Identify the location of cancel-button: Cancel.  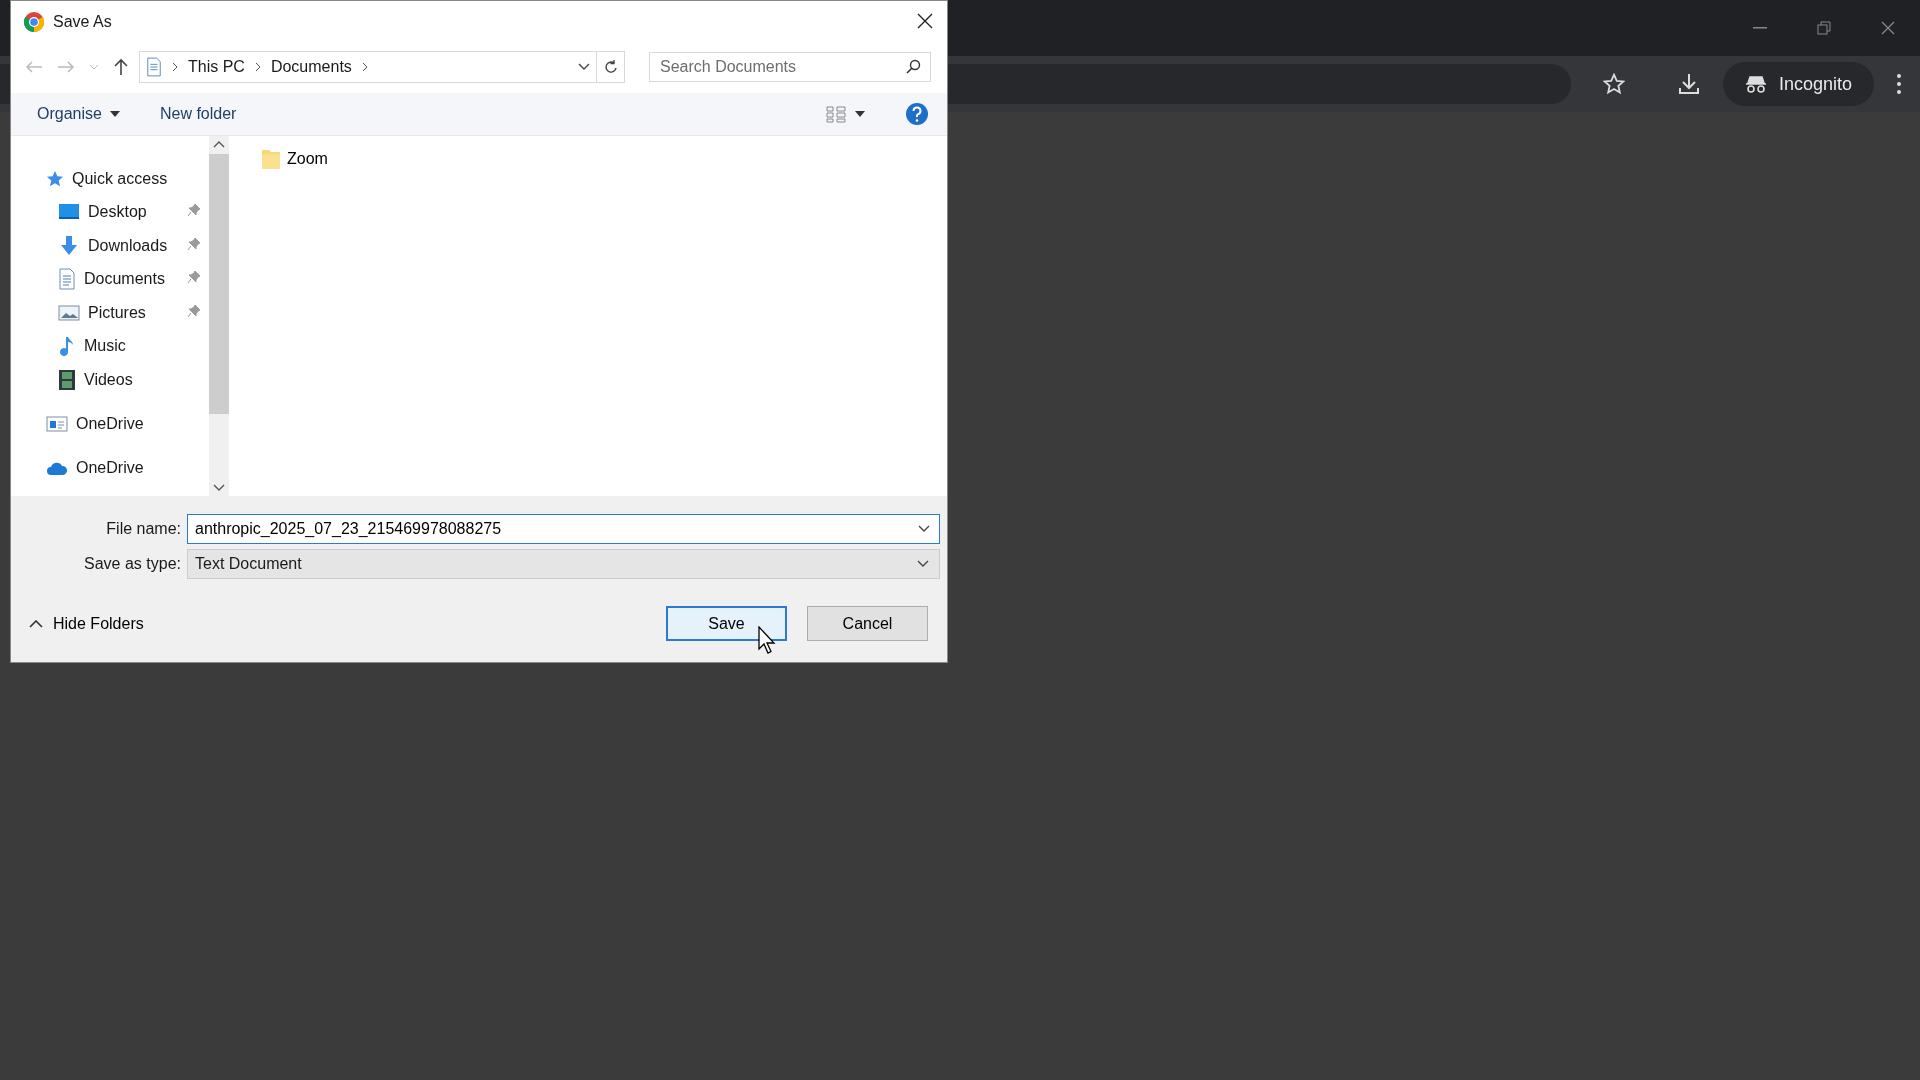
(867, 623).